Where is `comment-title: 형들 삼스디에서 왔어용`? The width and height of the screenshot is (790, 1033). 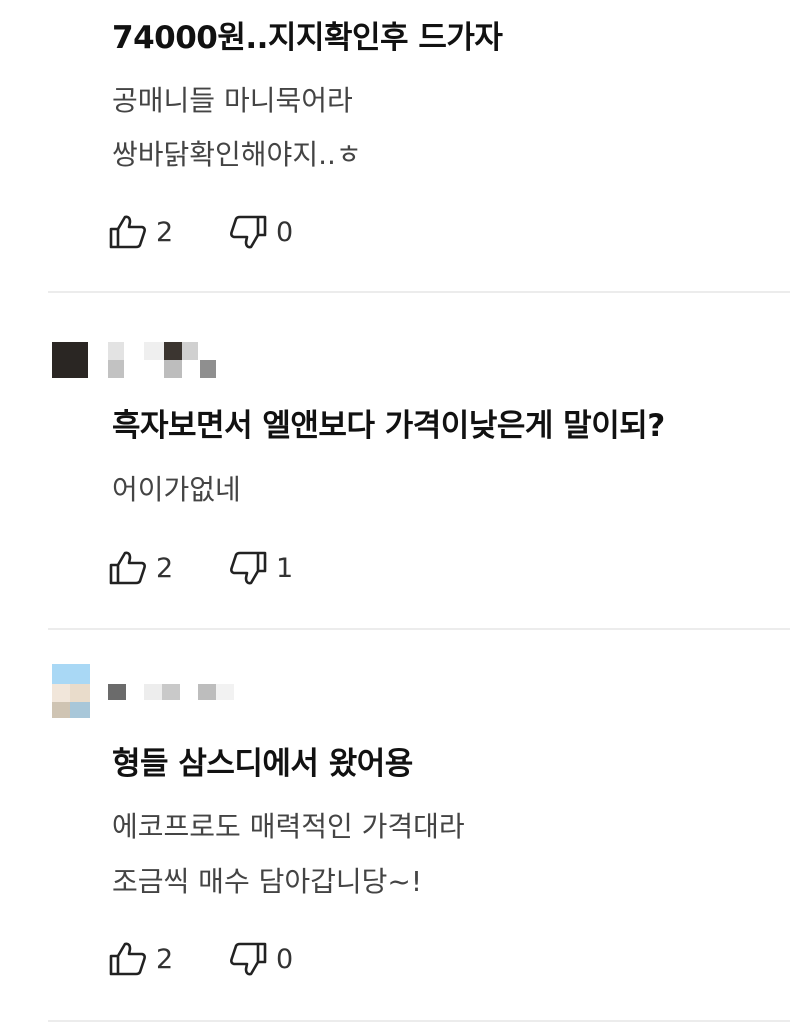
comment-title: 형들 삼스디에서 왔어용 is located at coordinates (262, 764).